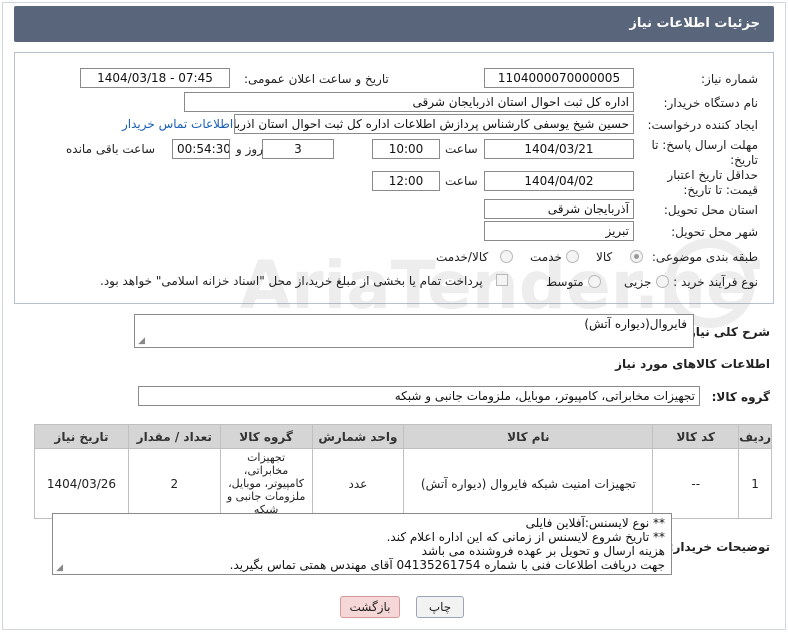  I want to click on col-group: گروه کالا, so click(266, 436).